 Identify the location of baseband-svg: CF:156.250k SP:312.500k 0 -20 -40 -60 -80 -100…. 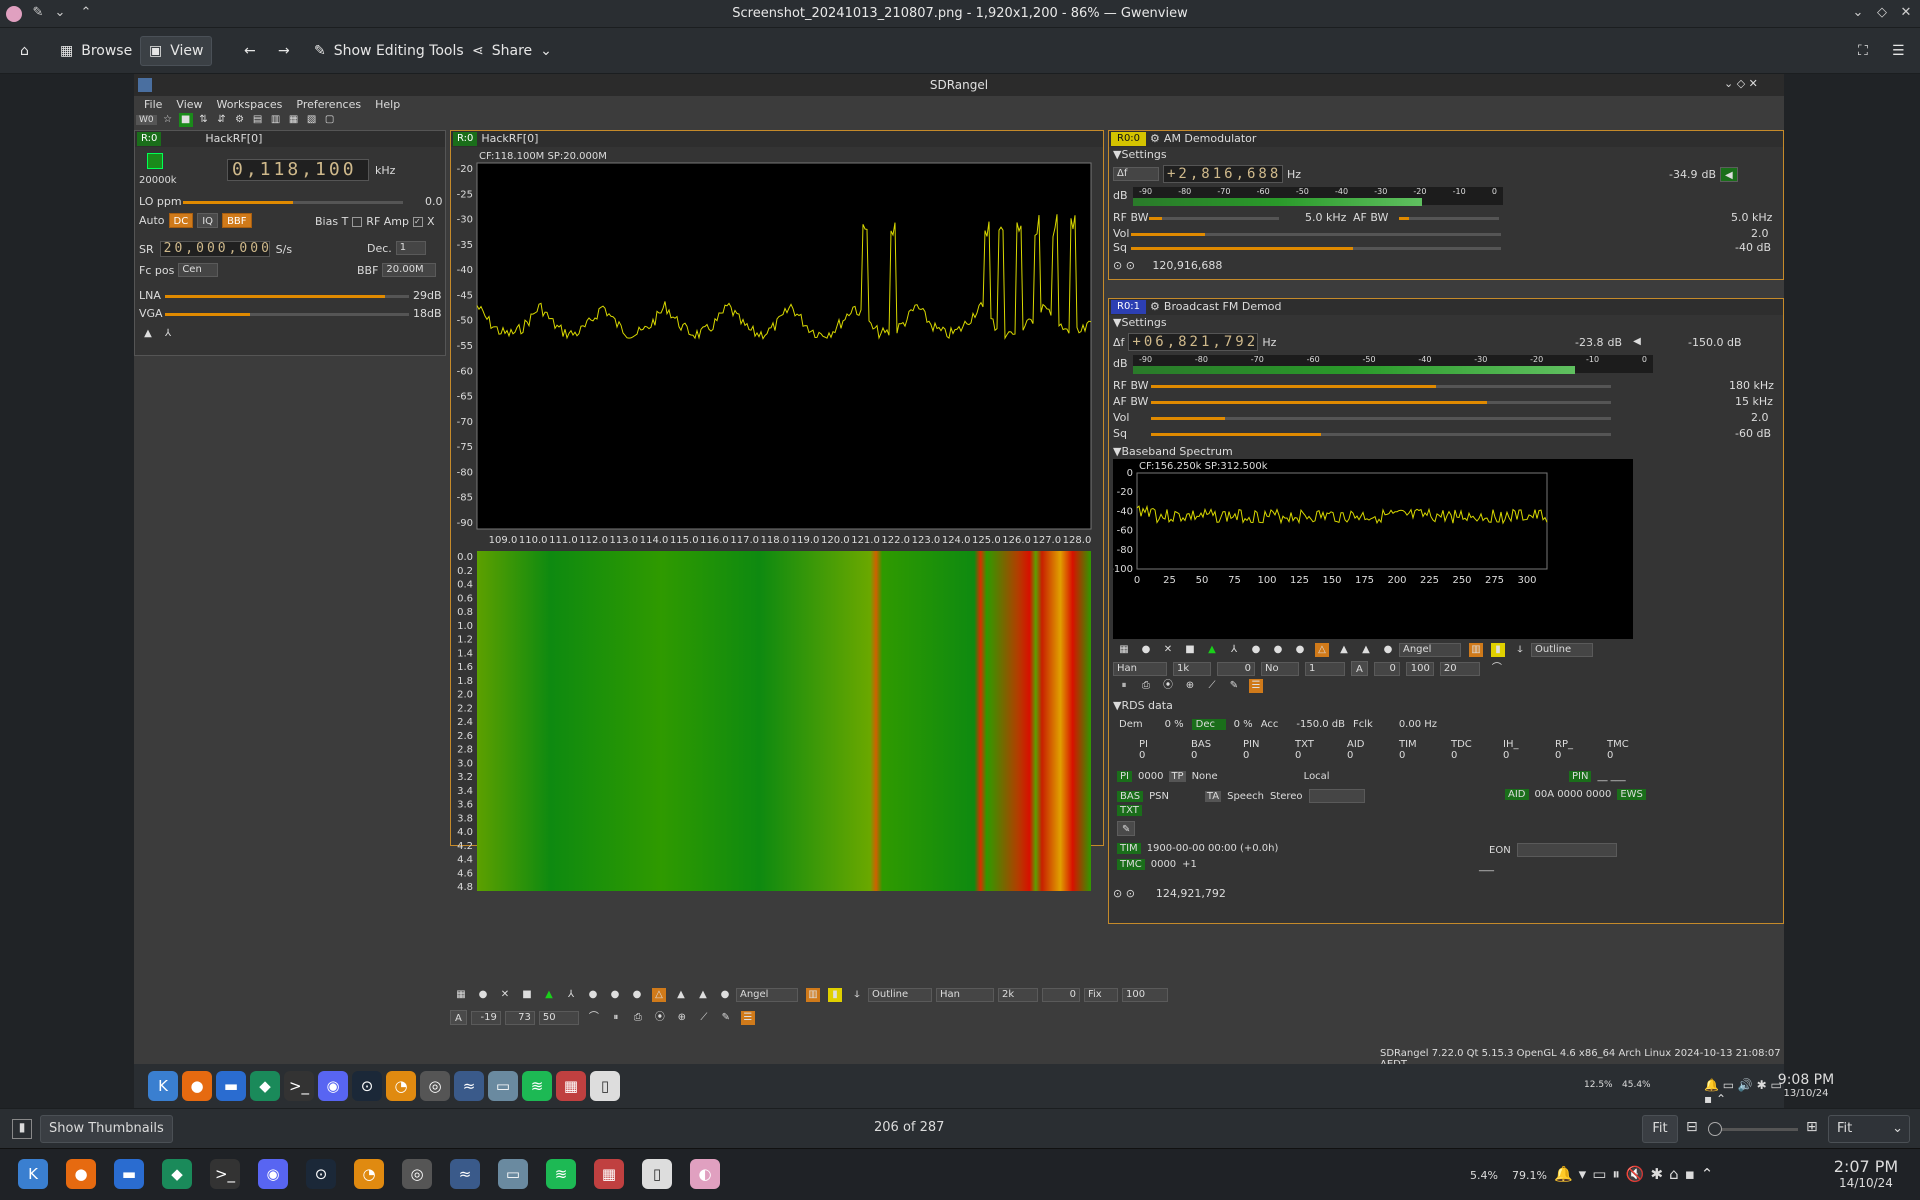
(1371, 549).